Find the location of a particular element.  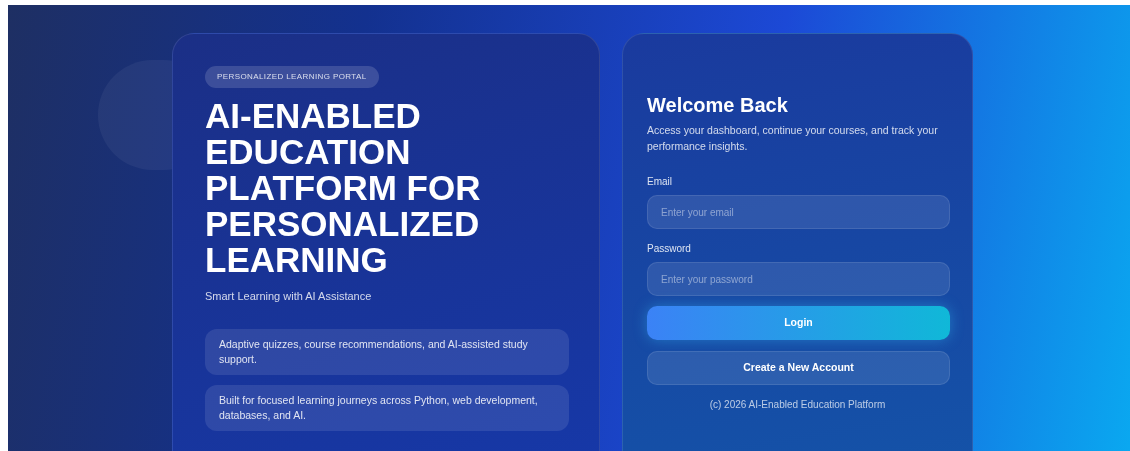

login-title: Welcome Back is located at coordinates (718, 105).